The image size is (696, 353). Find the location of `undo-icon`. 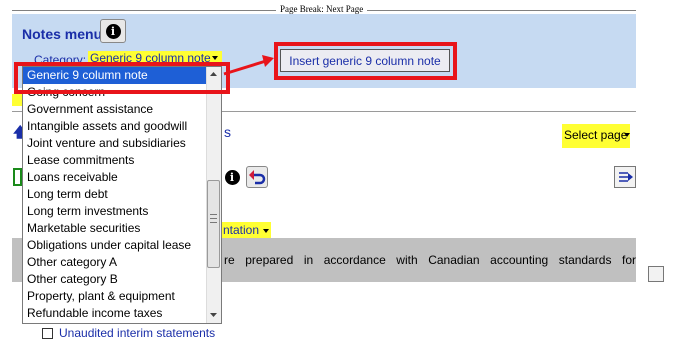

undo-icon is located at coordinates (257, 177).